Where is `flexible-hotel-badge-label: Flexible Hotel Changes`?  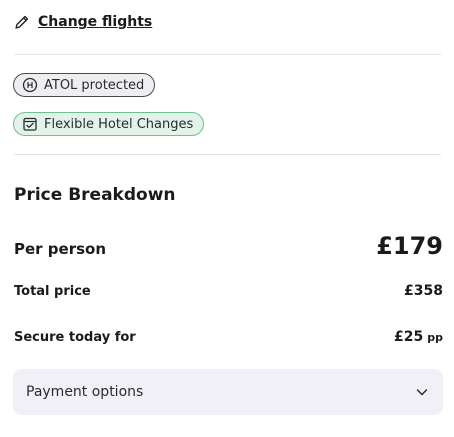 flexible-hotel-badge-label: Flexible Hotel Changes is located at coordinates (119, 124).